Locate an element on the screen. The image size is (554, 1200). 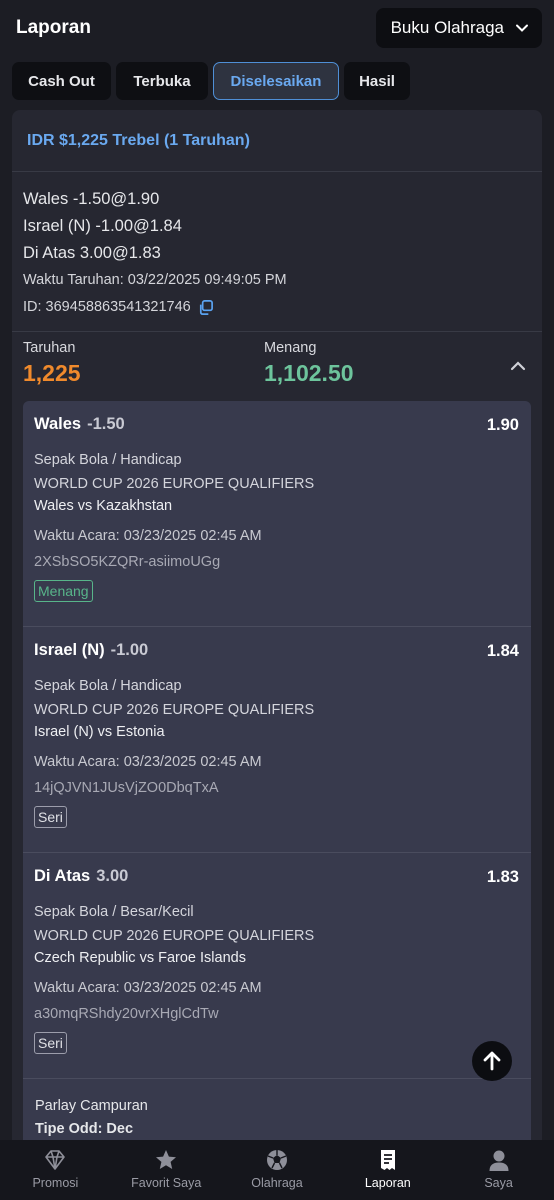
nav-item-laporan: Laporan is located at coordinates (387, 1170).